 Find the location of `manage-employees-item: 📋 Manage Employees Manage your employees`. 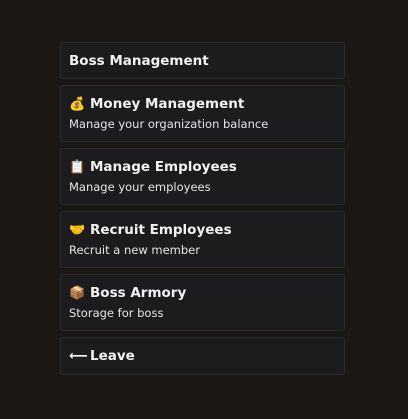

manage-employees-item: 📋 Manage Employees Manage your employees is located at coordinates (202, 176).